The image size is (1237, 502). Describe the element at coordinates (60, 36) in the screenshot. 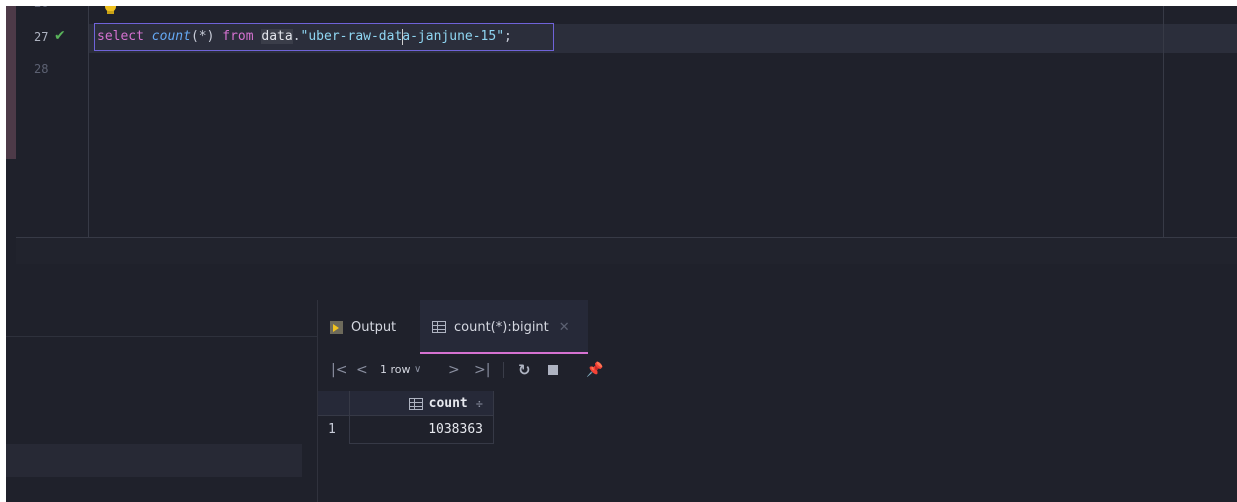

I see `check-icon: ✔` at that location.